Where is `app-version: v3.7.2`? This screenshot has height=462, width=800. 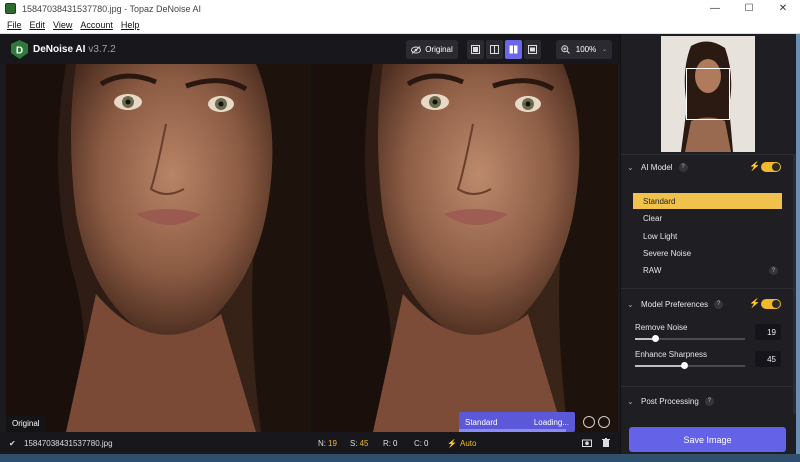
app-version: v3.7.2 is located at coordinates (102, 49).